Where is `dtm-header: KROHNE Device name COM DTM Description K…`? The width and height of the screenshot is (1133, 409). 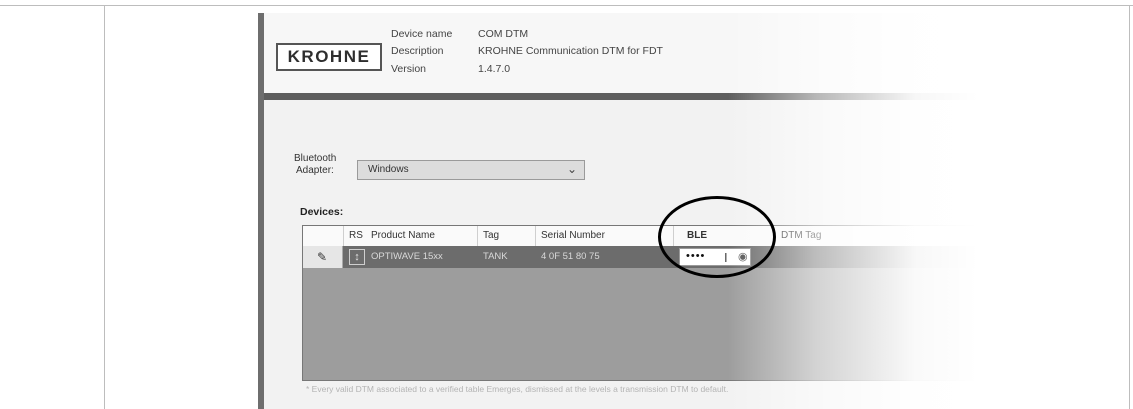
dtm-header: KROHNE Device name COM DTM Description K… is located at coordinates (621, 53).